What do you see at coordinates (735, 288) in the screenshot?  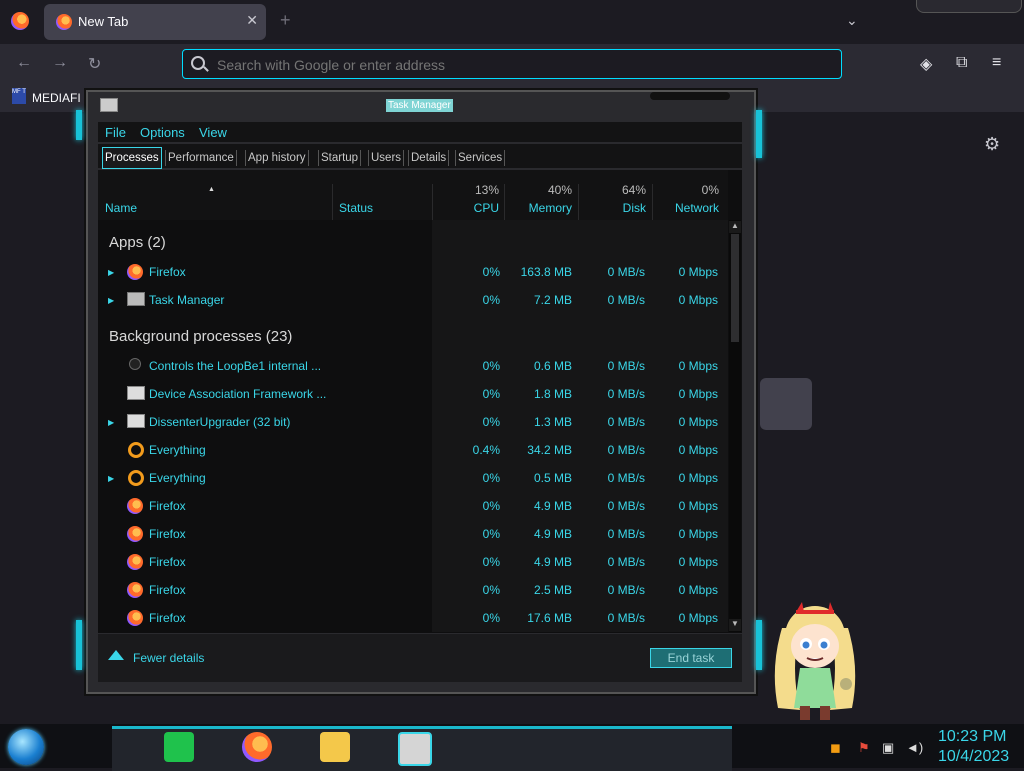 I see `scrollbar-thumb` at bounding box center [735, 288].